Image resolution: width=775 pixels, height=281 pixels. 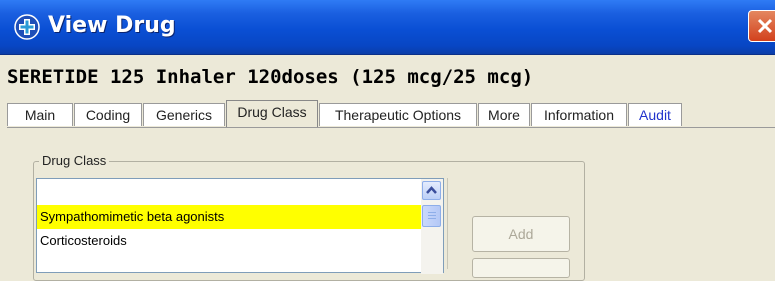 What do you see at coordinates (74, 160) in the screenshot?
I see `drug-class-group-title: Drug Class` at bounding box center [74, 160].